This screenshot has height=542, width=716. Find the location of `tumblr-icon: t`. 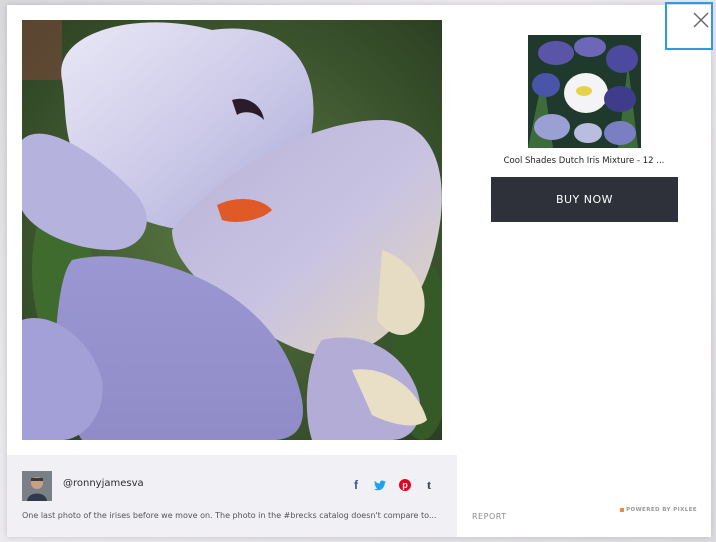

tumblr-icon: t is located at coordinates (429, 485).